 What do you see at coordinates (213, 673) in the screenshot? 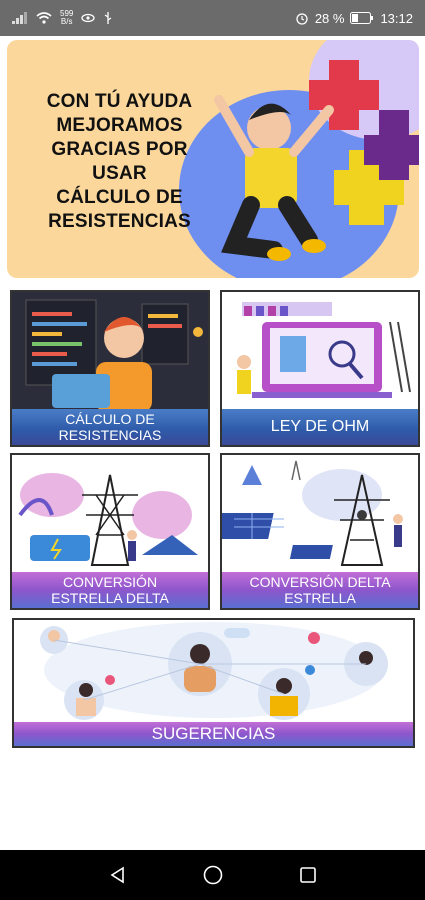
I see `social-network-illustration` at bounding box center [213, 673].